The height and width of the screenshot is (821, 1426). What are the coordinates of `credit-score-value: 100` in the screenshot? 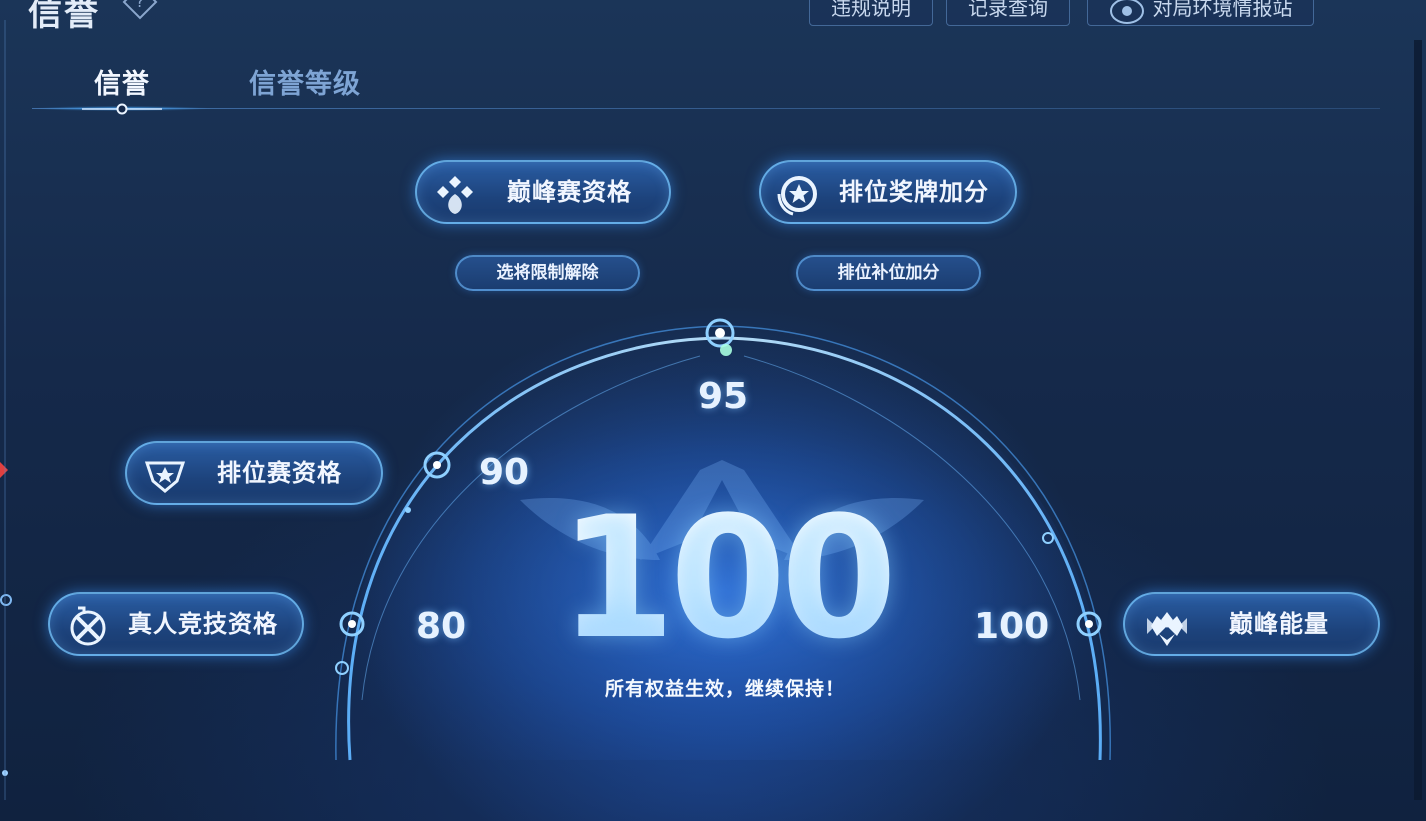 It's located at (725, 578).